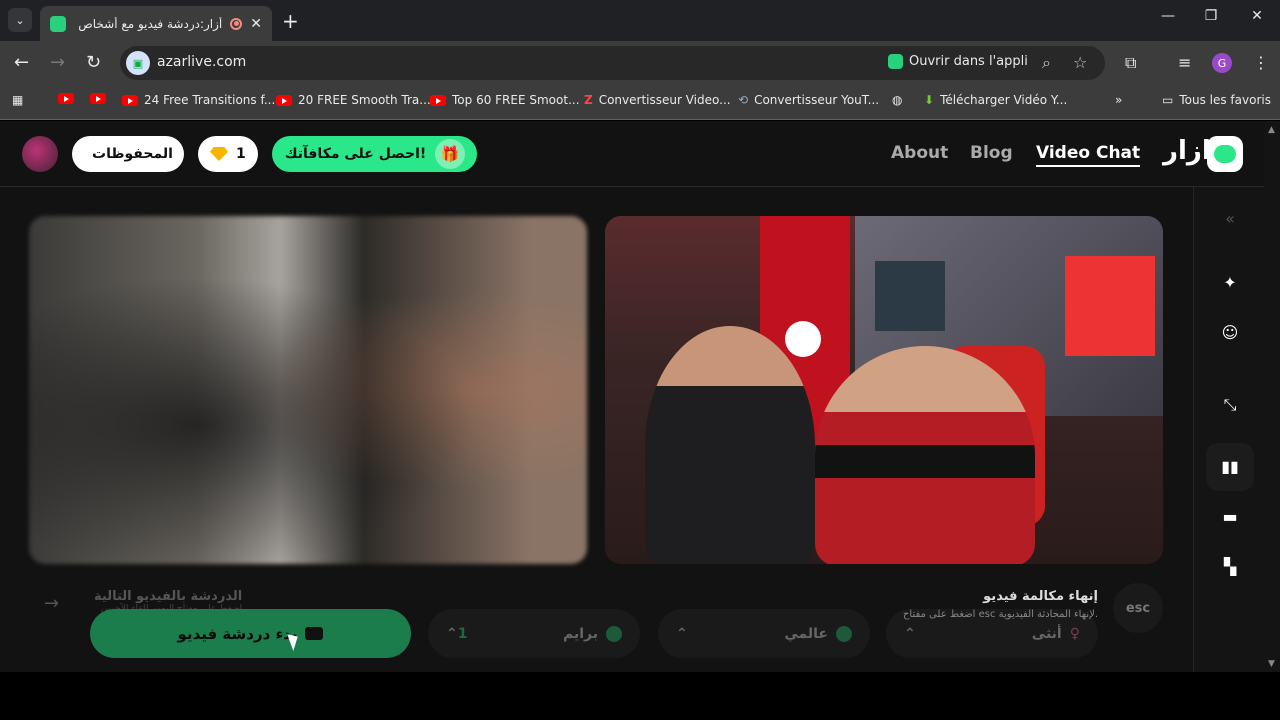  What do you see at coordinates (1225, 154) in the screenshot?
I see `azar-logo-icon` at bounding box center [1225, 154].